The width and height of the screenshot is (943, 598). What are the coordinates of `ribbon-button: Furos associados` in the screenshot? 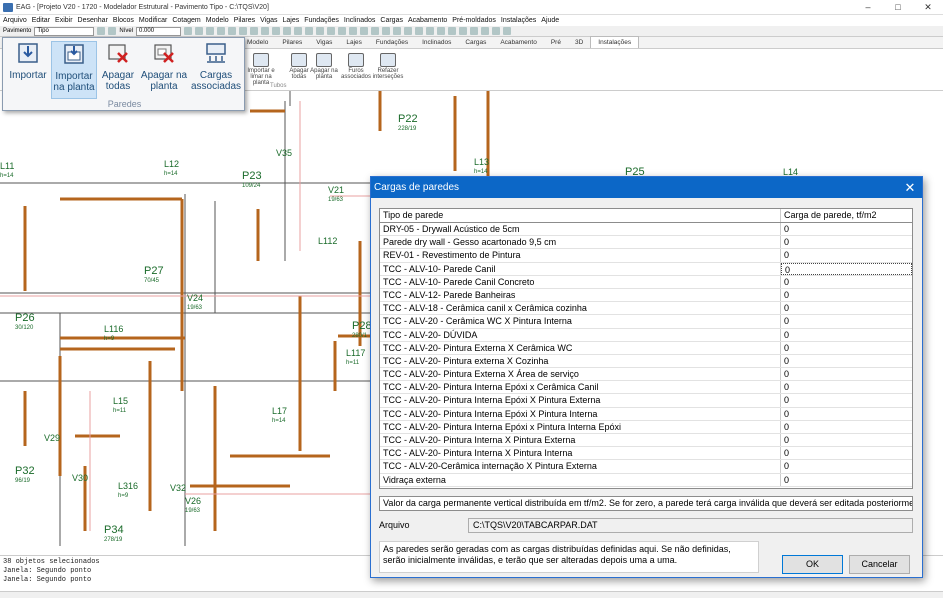 It's located at (356, 66).